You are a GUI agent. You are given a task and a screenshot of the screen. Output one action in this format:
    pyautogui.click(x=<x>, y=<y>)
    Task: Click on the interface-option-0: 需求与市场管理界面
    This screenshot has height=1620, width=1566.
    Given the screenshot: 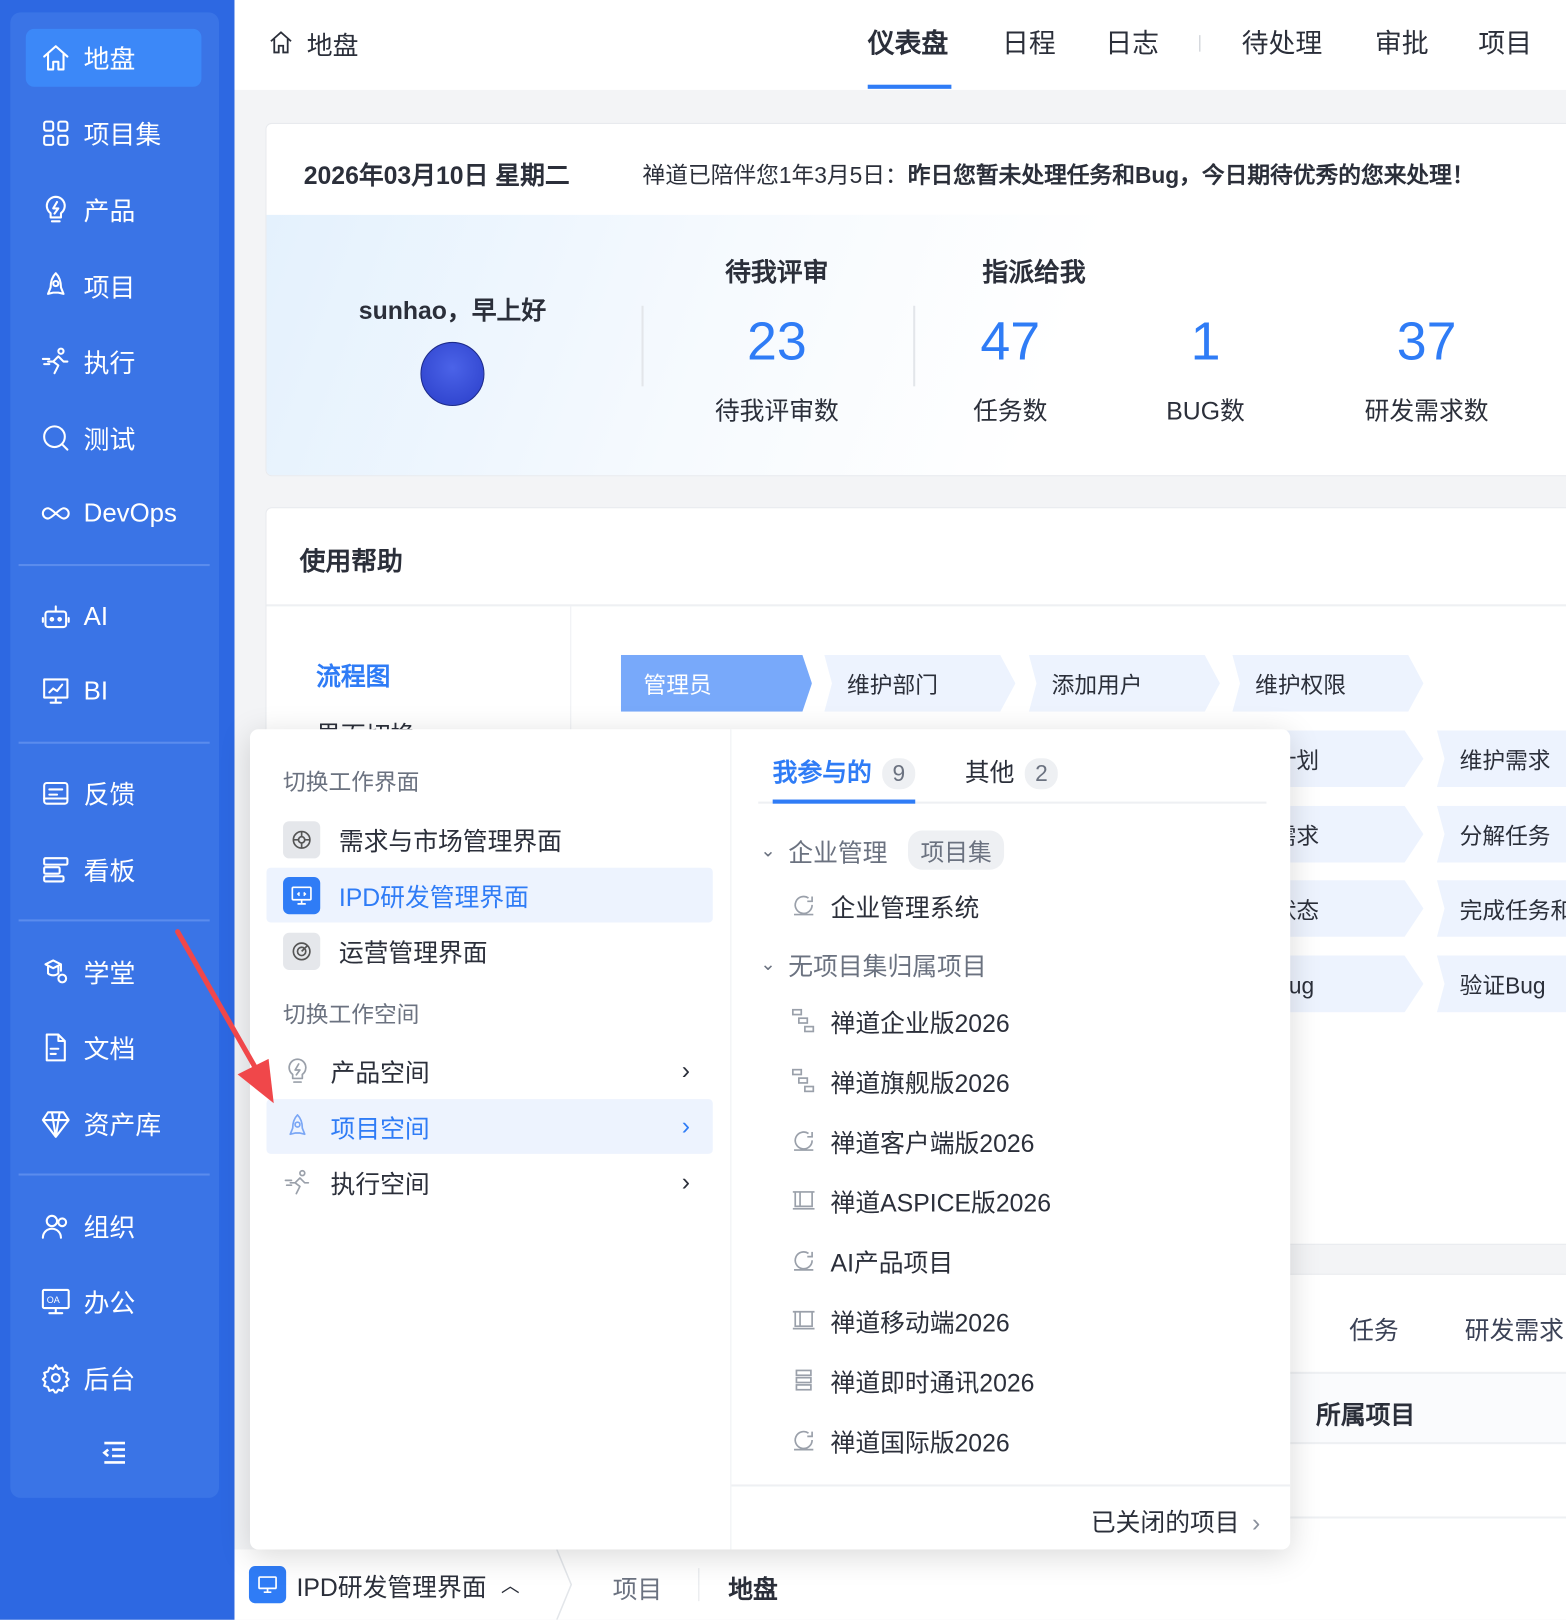 What is the action you would take?
    pyautogui.click(x=490, y=839)
    